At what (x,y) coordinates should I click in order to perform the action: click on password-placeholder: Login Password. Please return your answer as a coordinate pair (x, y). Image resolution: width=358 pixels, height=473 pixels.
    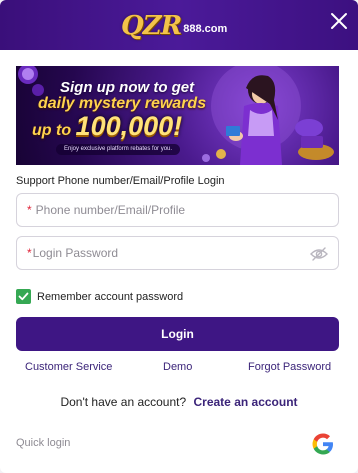
    Looking at the image, I should click on (75, 253).